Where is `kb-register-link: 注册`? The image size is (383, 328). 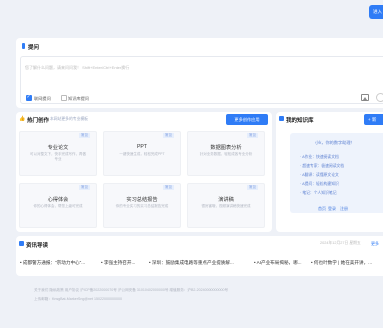 kb-register-link: 注册 is located at coordinates (344, 209).